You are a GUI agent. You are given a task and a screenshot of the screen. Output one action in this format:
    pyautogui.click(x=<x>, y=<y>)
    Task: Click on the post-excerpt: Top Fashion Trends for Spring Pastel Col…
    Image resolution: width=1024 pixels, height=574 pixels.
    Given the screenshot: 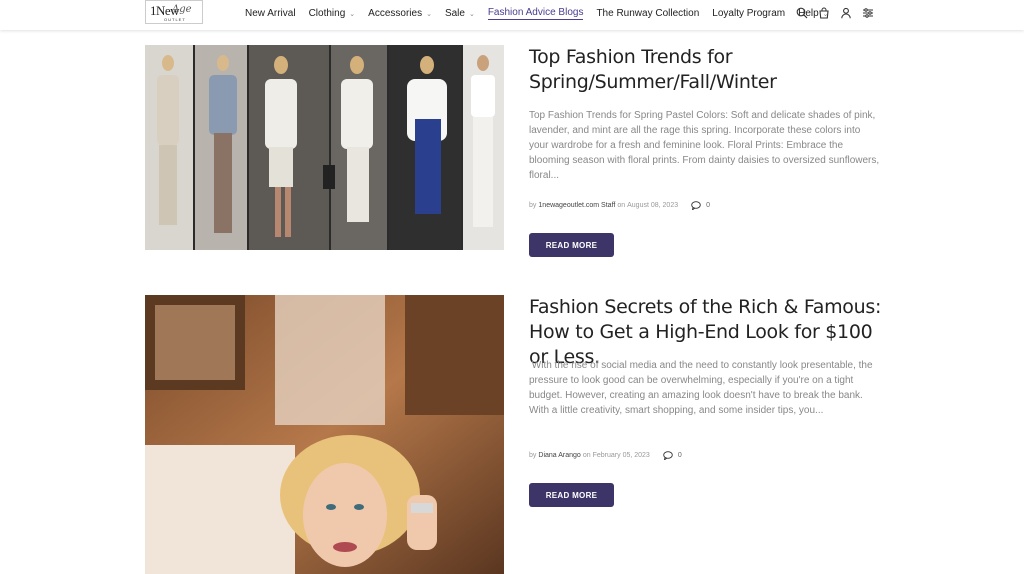 What is the action you would take?
    pyautogui.click(x=704, y=145)
    